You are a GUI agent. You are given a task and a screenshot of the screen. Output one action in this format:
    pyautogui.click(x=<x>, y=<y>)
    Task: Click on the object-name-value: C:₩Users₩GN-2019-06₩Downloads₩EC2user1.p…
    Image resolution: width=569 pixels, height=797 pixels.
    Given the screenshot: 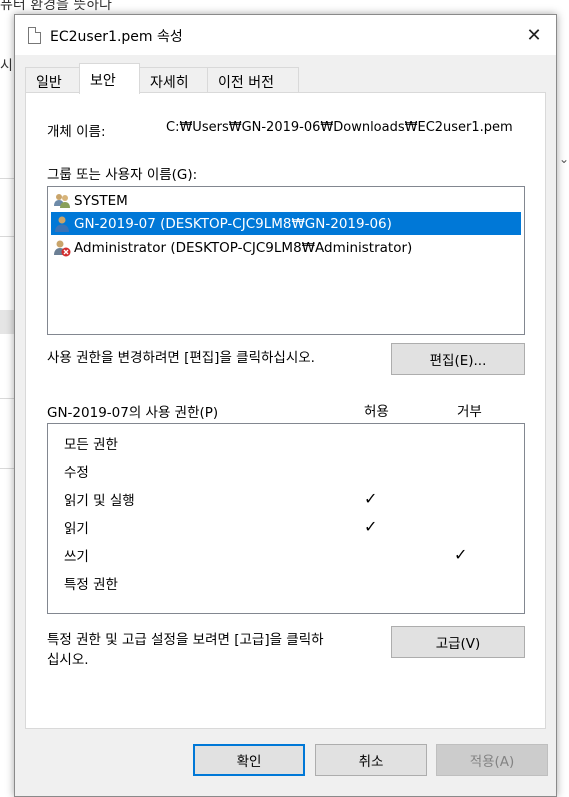 What is the action you would take?
    pyautogui.click(x=339, y=127)
    